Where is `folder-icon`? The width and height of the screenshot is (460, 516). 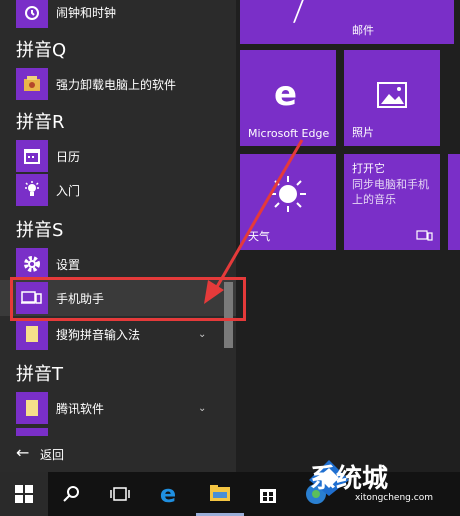
folder-icon is located at coordinates (220, 492).